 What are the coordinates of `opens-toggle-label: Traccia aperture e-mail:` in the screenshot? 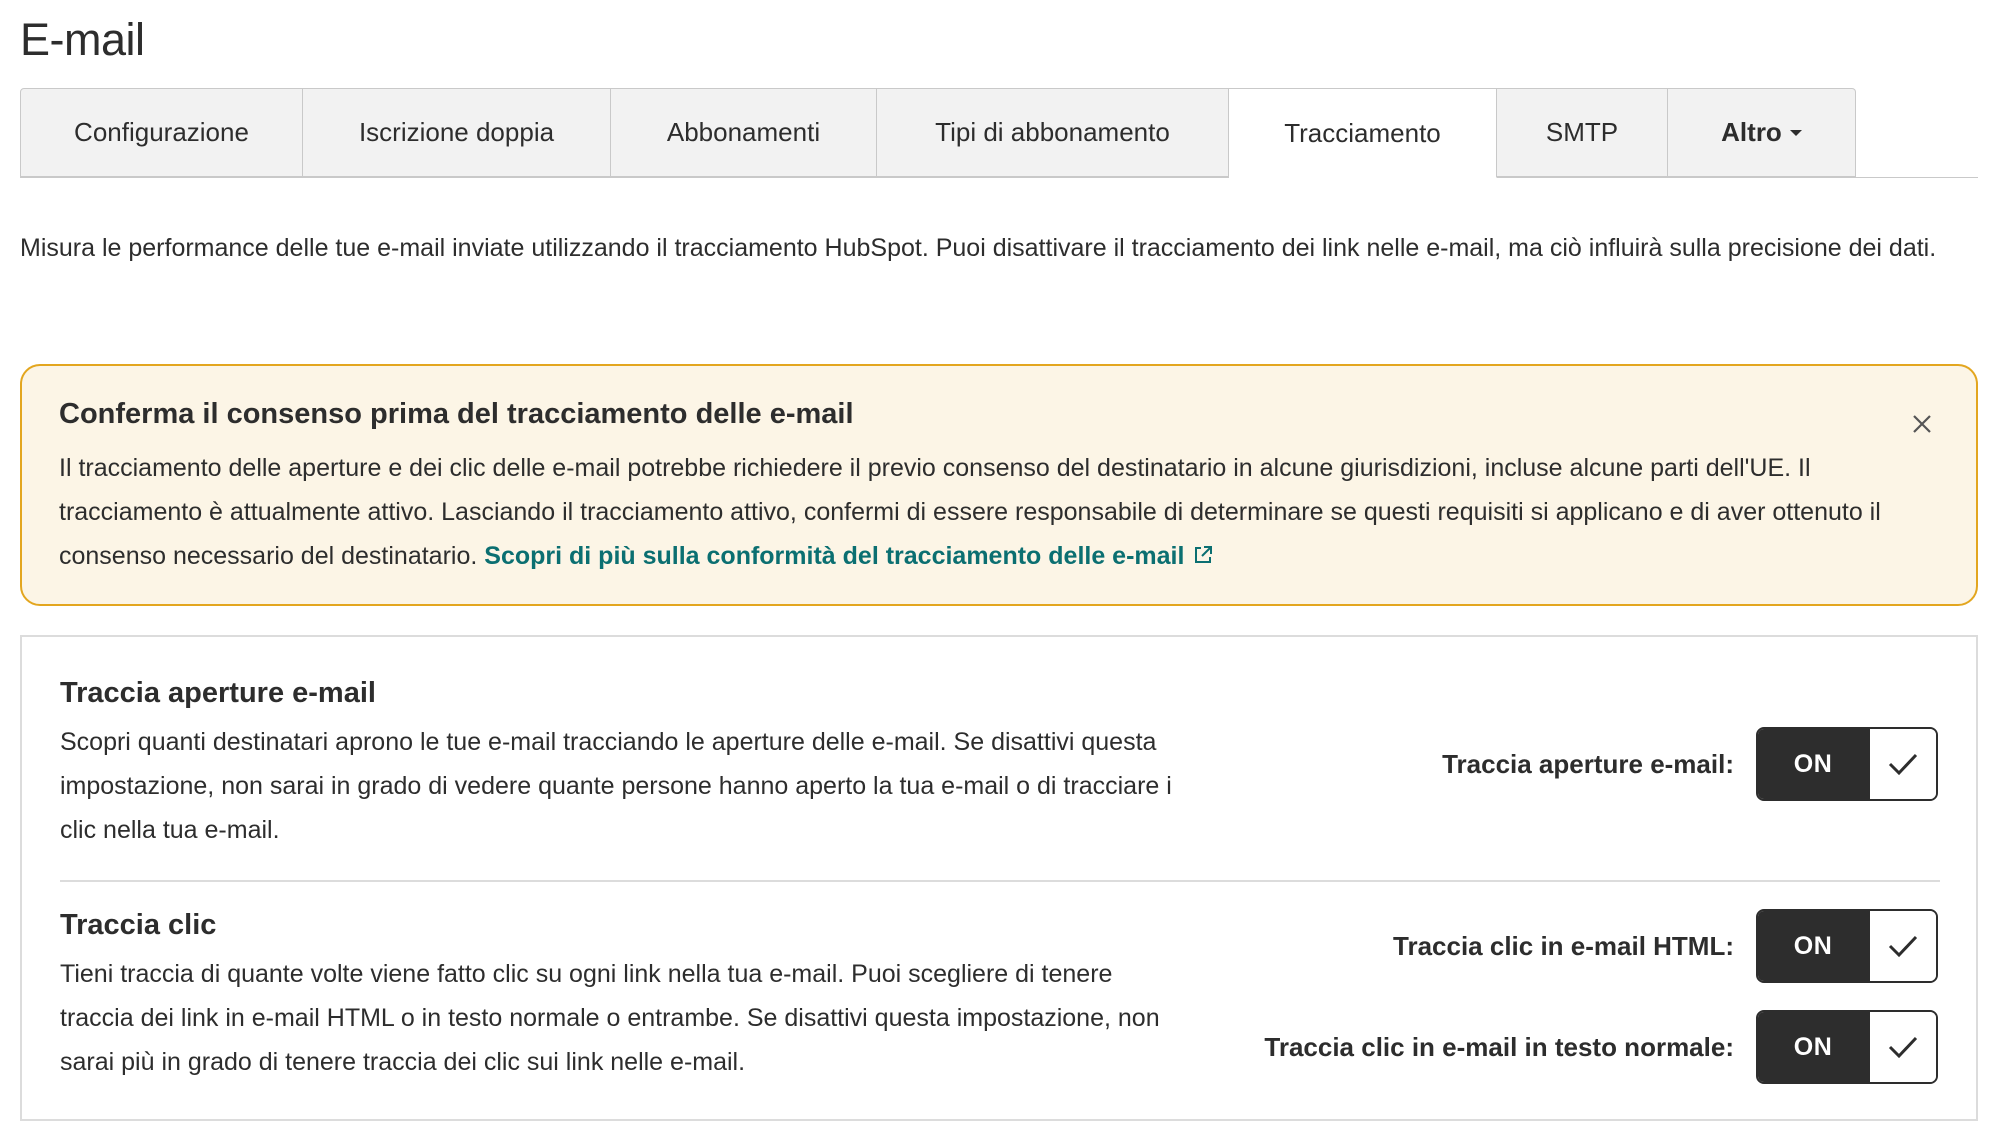 It's located at (1588, 763).